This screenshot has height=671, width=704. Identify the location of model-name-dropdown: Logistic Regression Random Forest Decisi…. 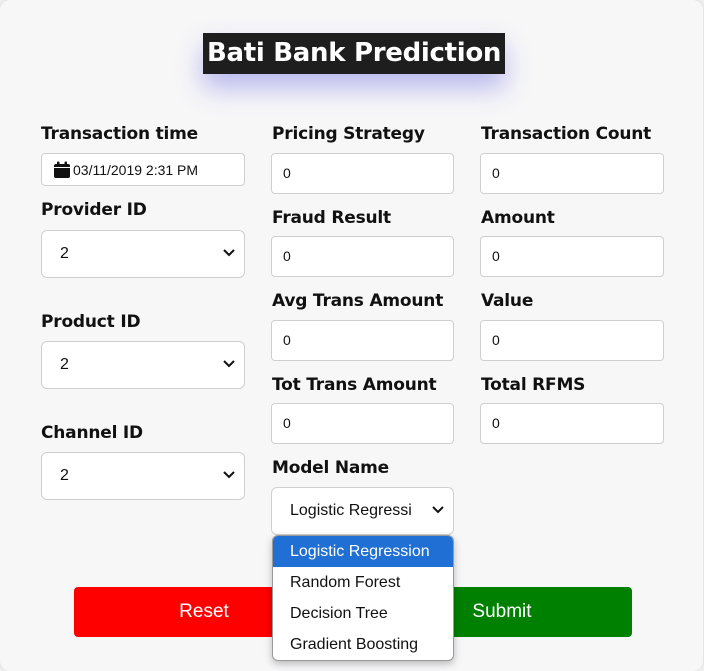
(363, 598).